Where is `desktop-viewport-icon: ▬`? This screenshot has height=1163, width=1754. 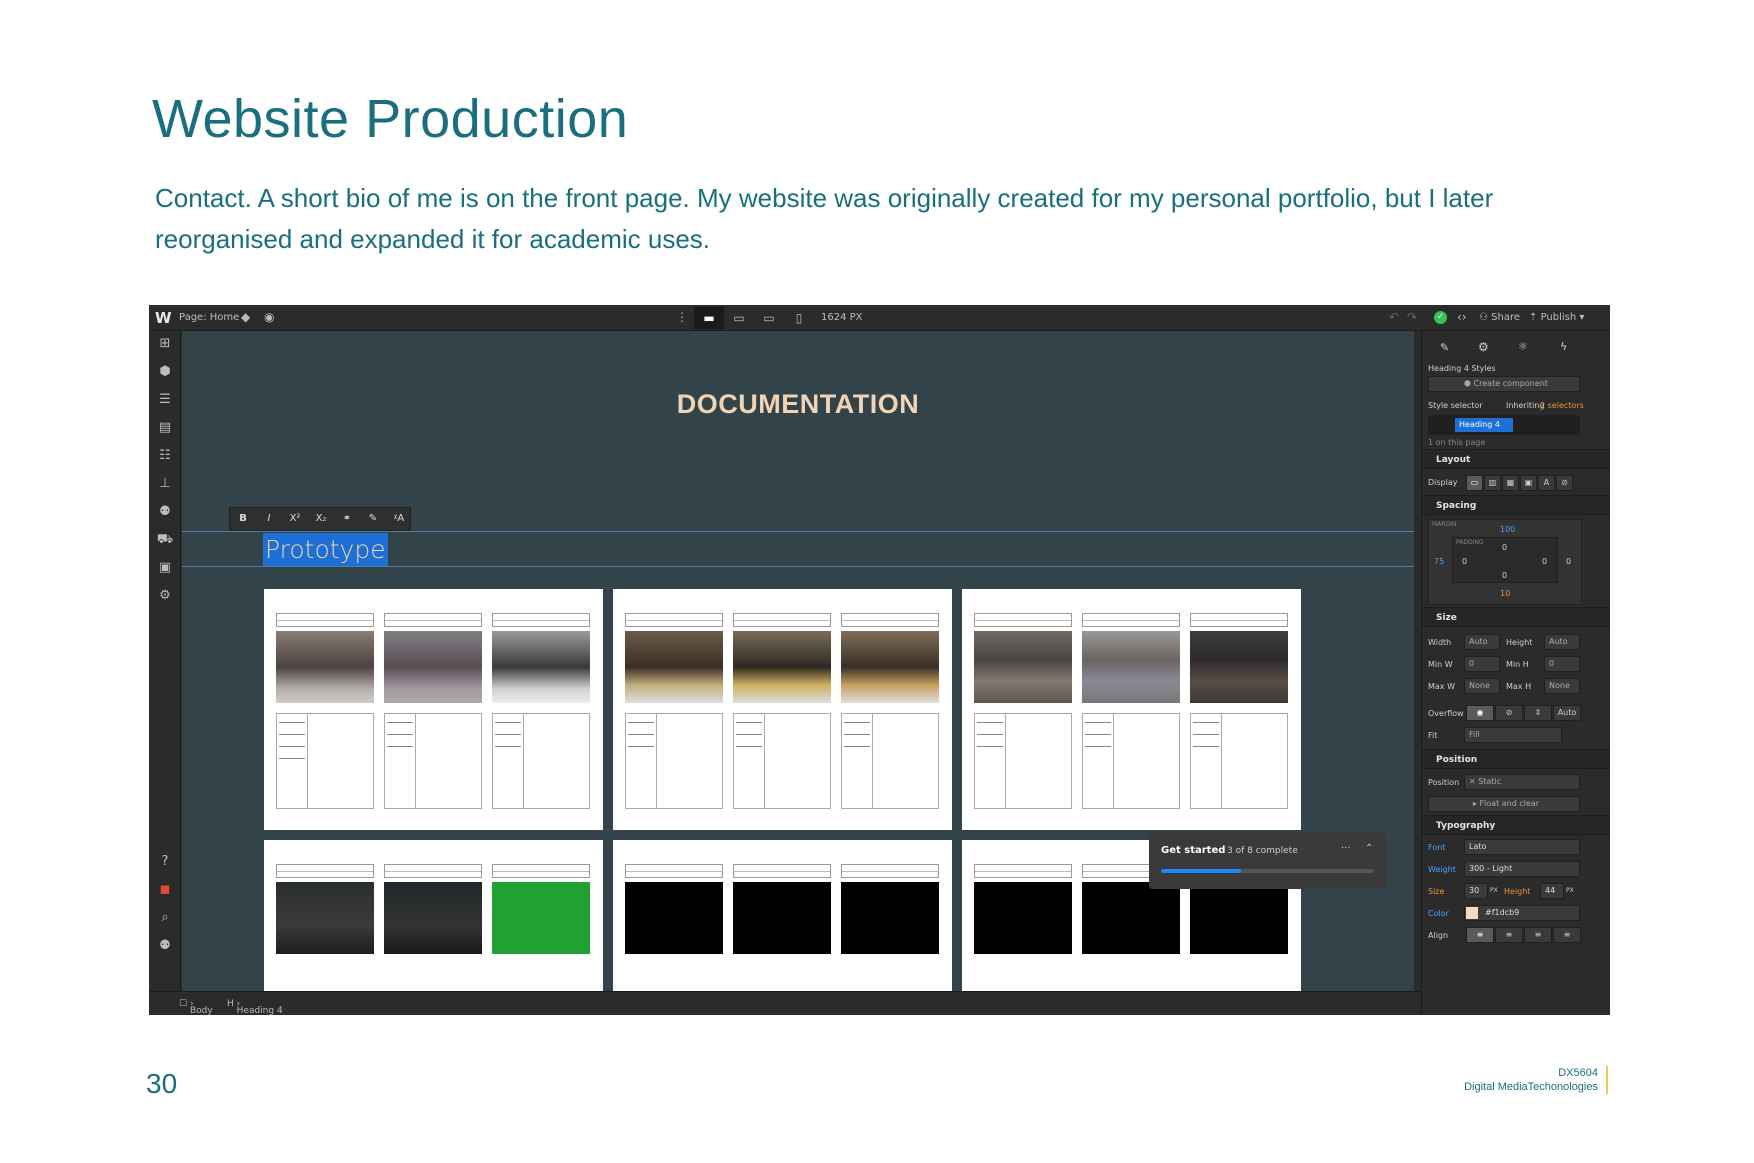 desktop-viewport-icon: ▬ is located at coordinates (709, 318).